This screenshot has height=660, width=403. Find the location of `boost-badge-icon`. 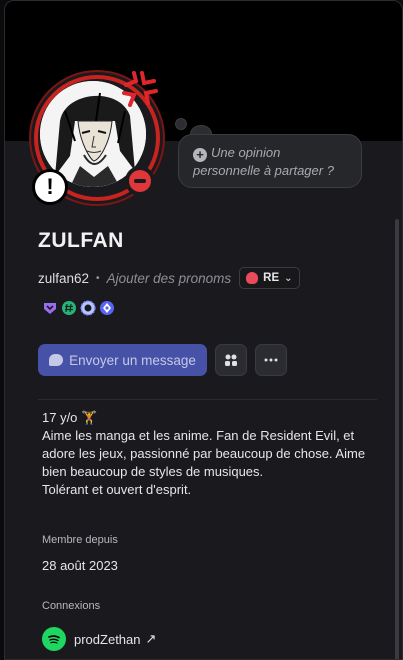

boost-badge-icon is located at coordinates (88, 308).